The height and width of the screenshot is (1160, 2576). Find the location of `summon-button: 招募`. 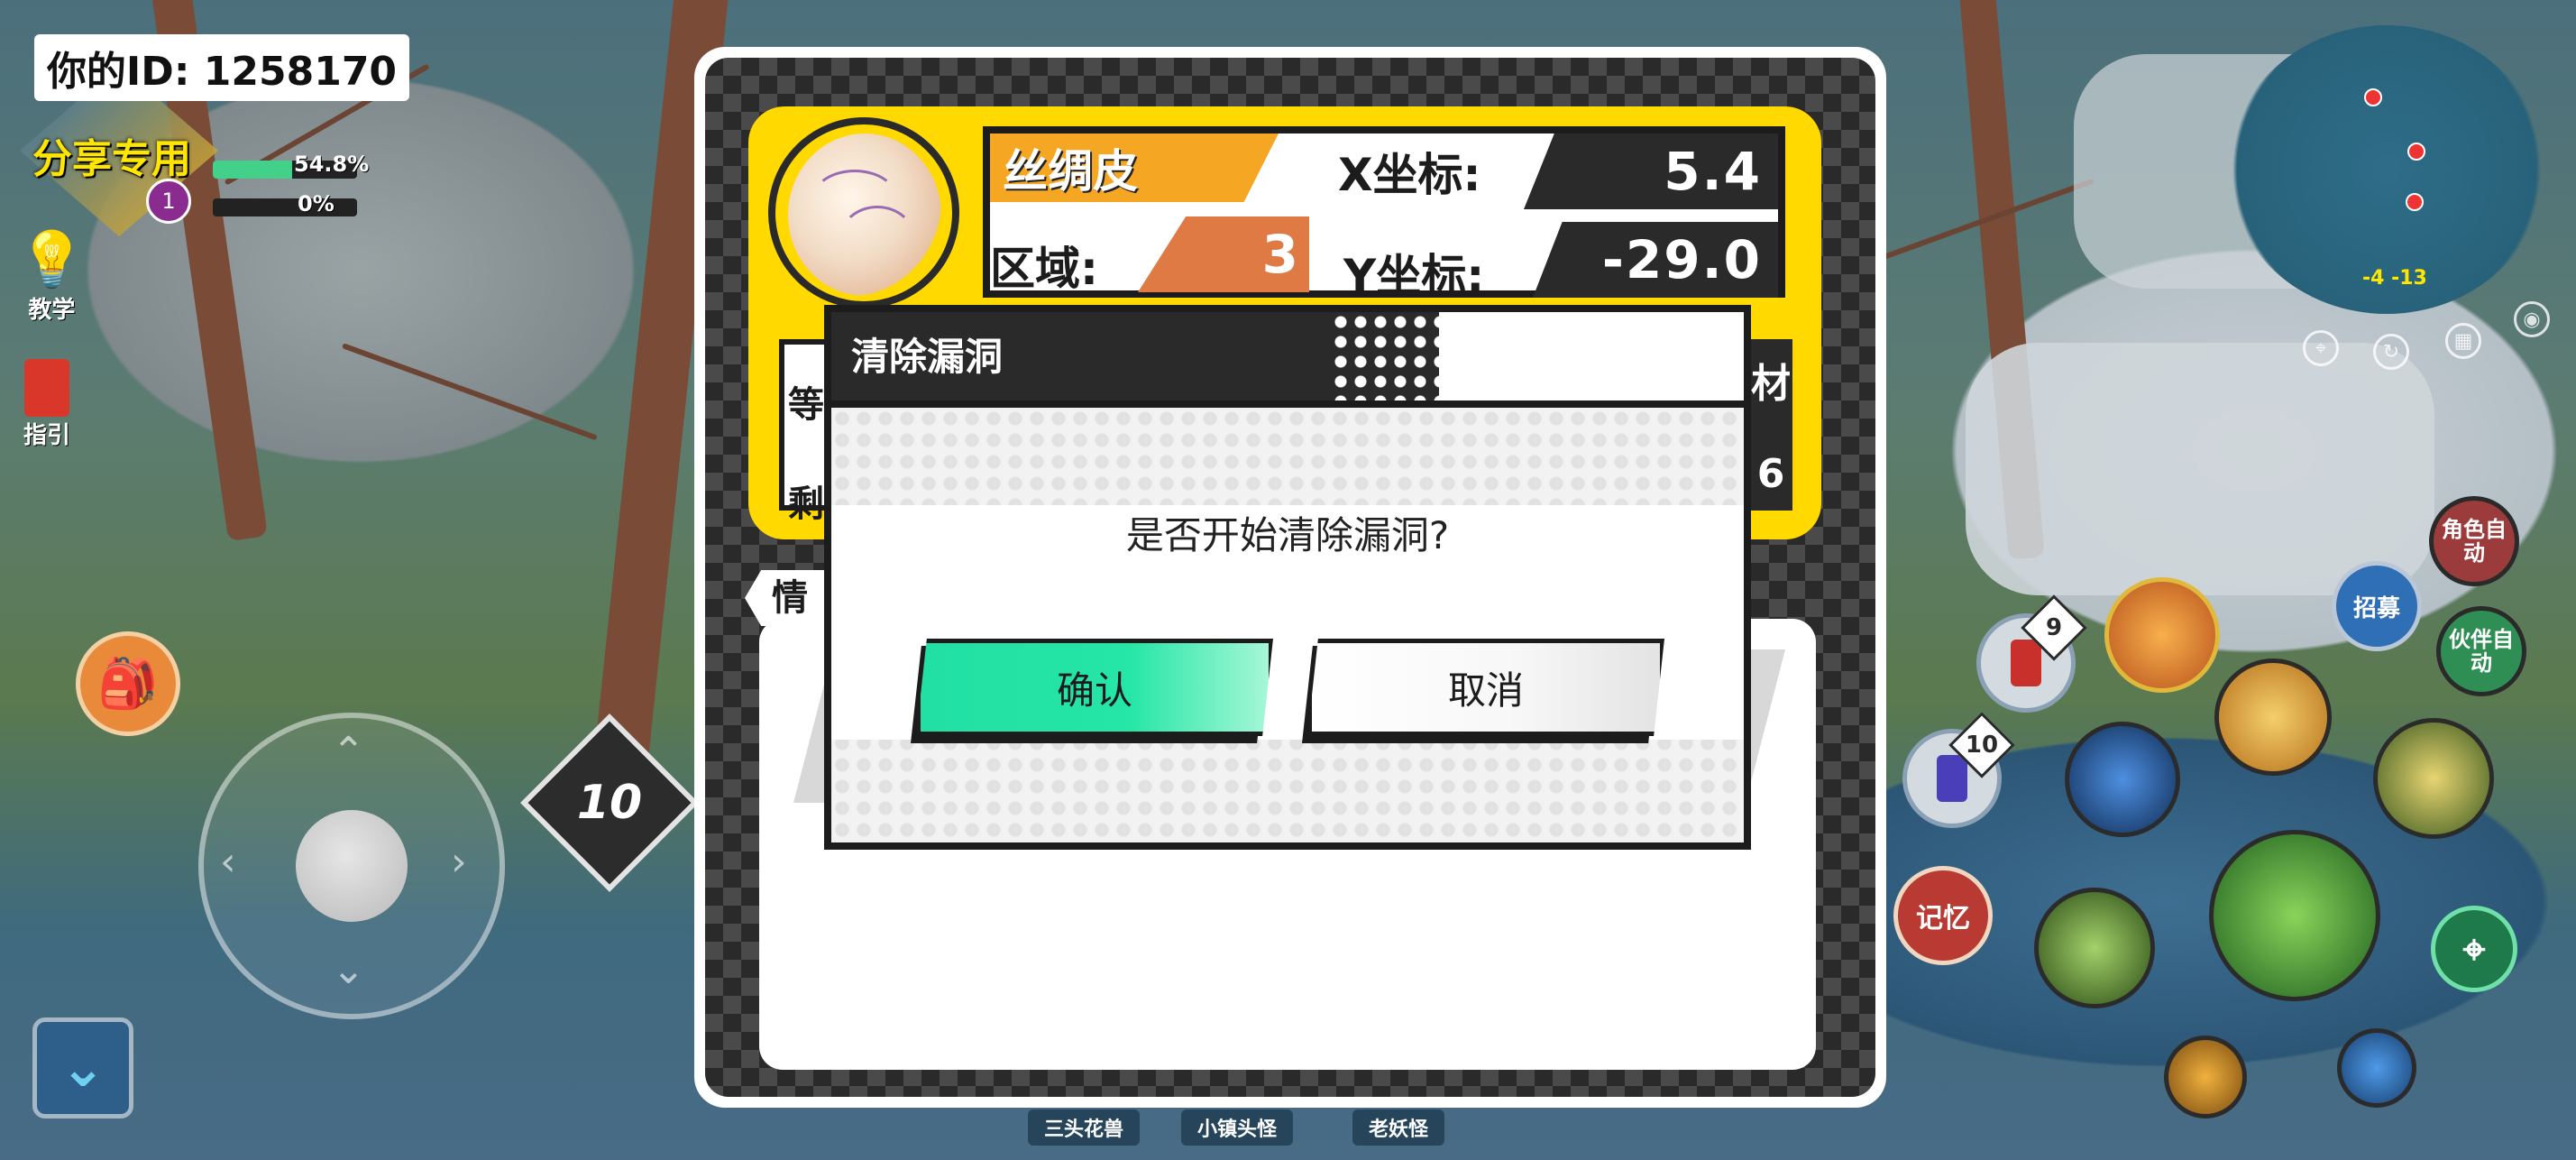

summon-button: 招募 is located at coordinates (2377, 606).